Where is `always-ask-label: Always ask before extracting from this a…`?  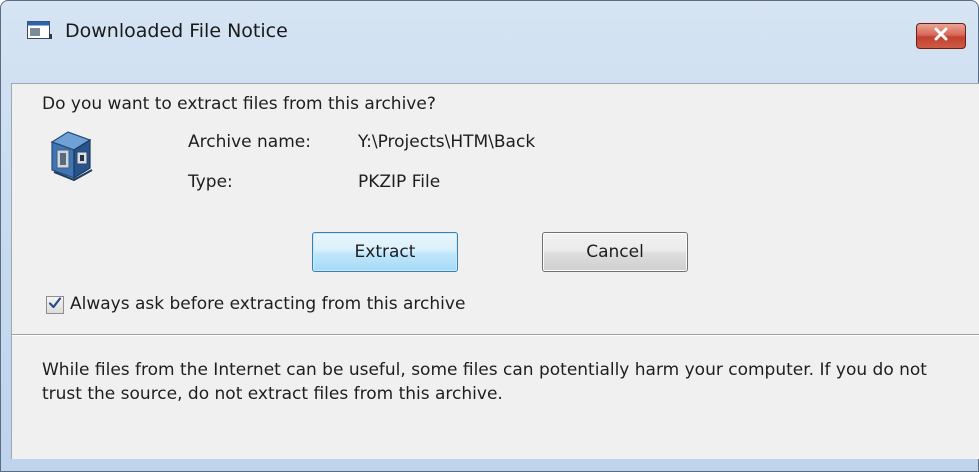
always-ask-label: Always ask before extracting from this a… is located at coordinates (267, 304).